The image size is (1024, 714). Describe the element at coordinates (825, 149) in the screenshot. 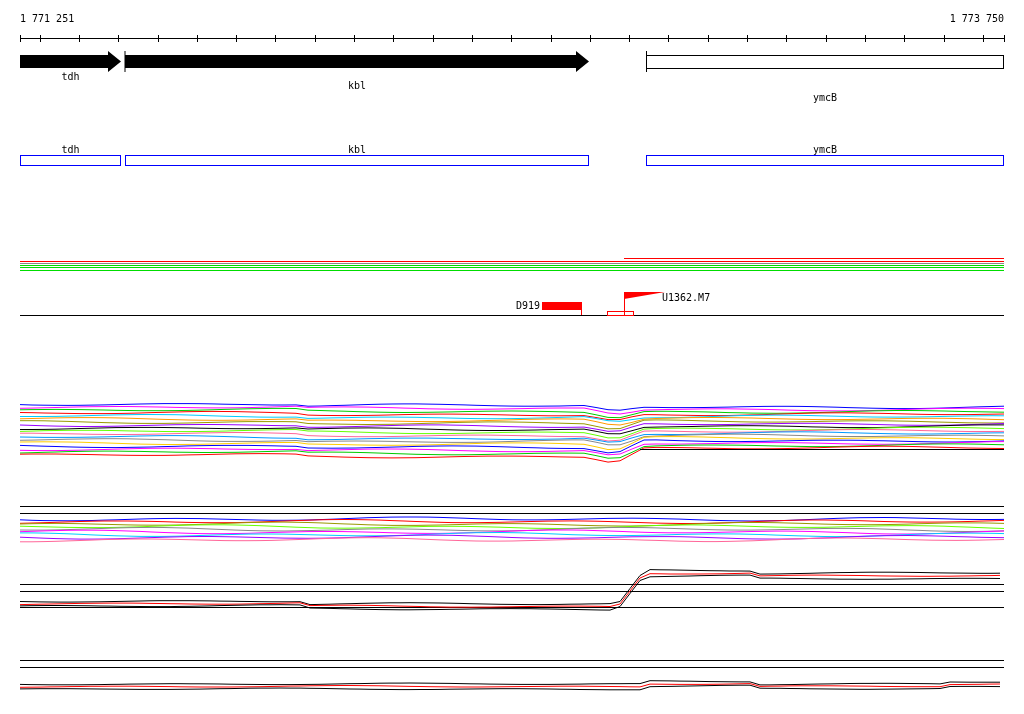

I see `annotation-label: ymcB` at that location.